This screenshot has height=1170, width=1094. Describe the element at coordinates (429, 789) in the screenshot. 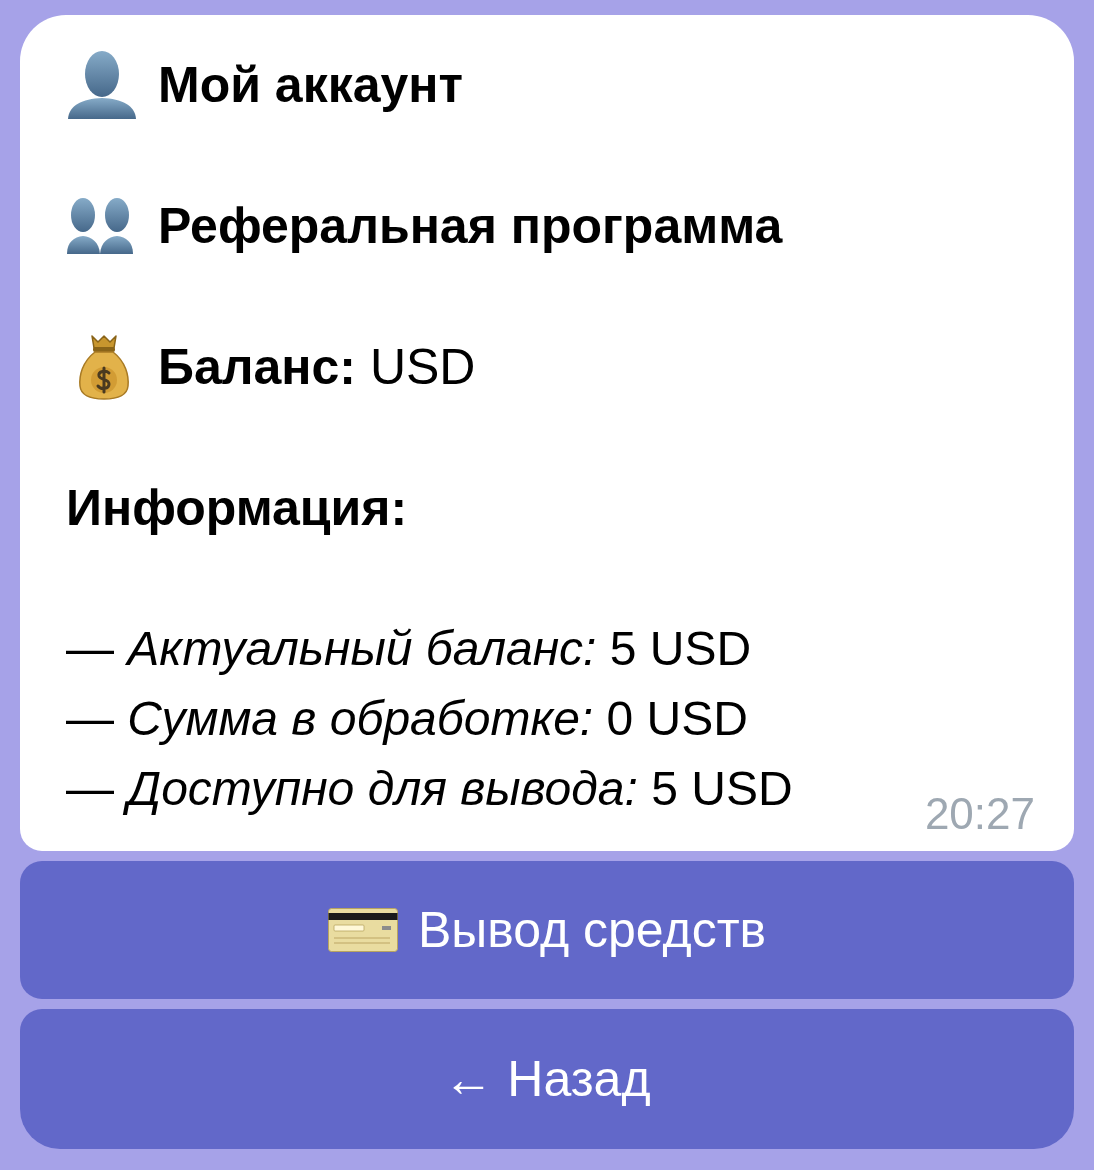

I see `info-line: — Доступно для вывода: 5 USD` at that location.